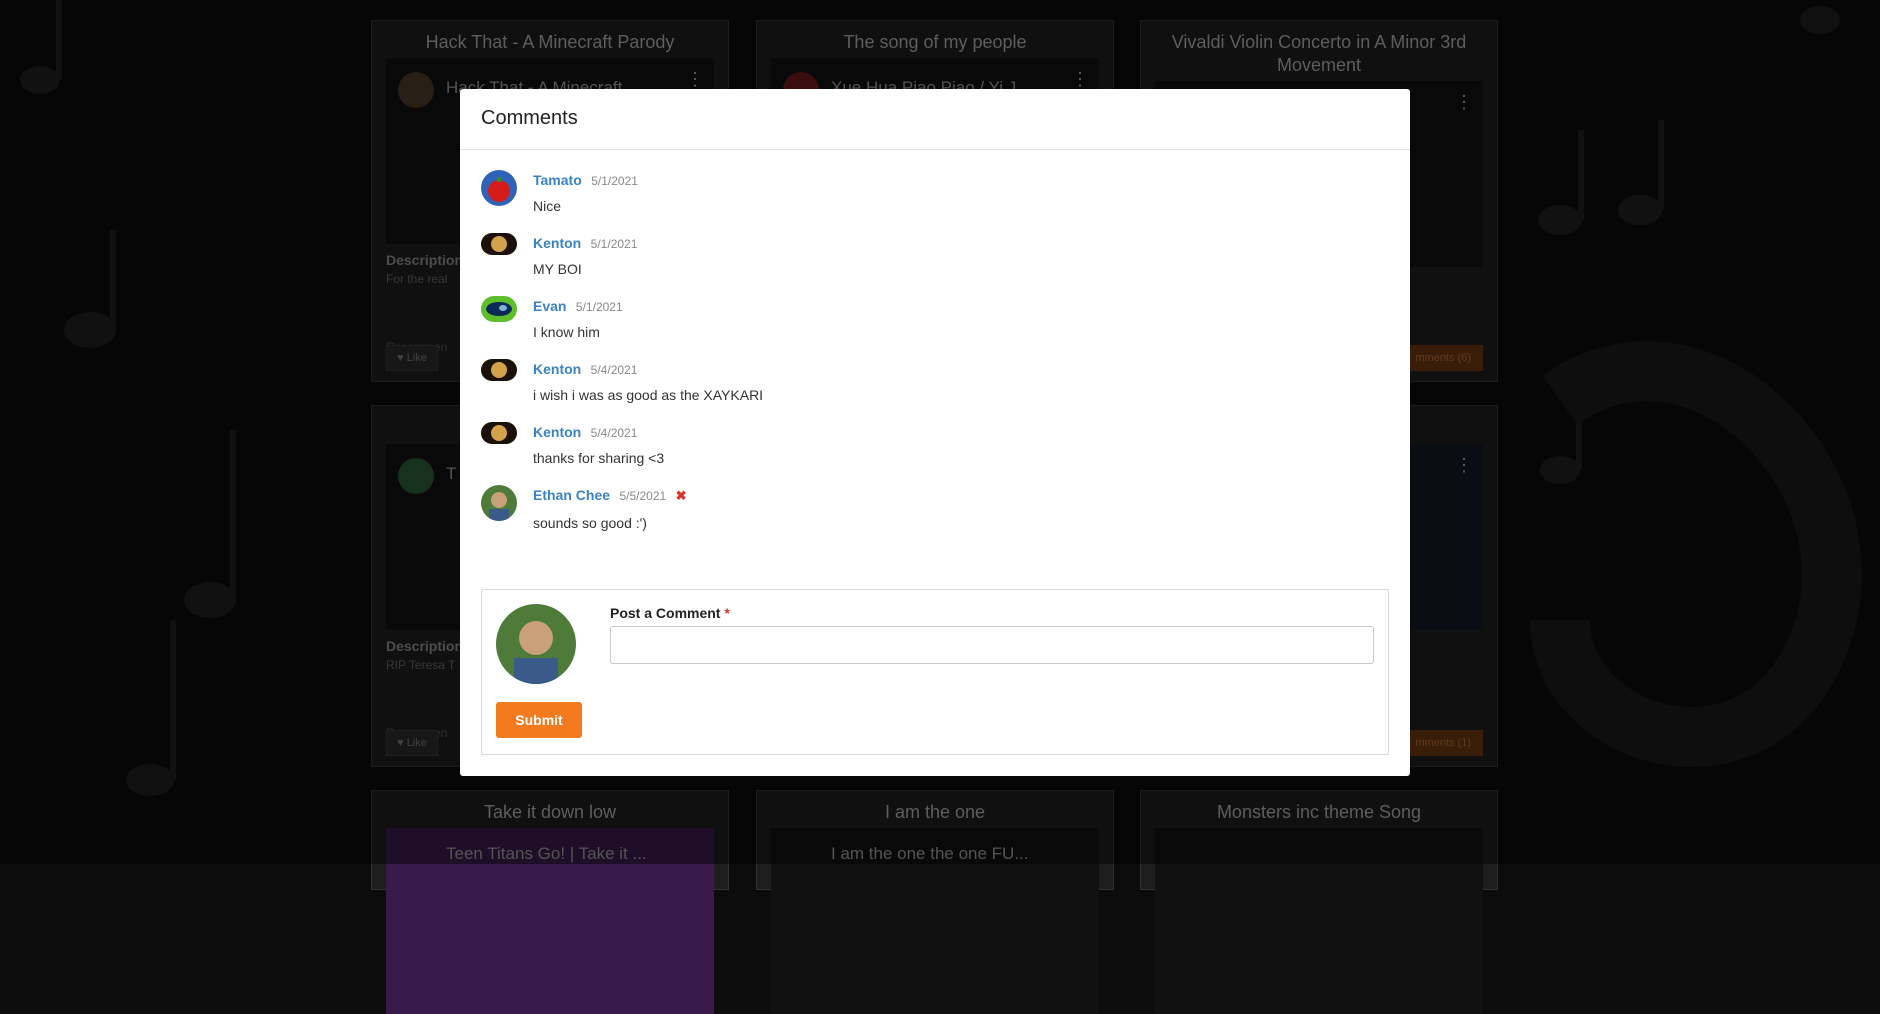  What do you see at coordinates (665, 613) in the screenshot?
I see `post-comment-label-text: Post a Comment` at bounding box center [665, 613].